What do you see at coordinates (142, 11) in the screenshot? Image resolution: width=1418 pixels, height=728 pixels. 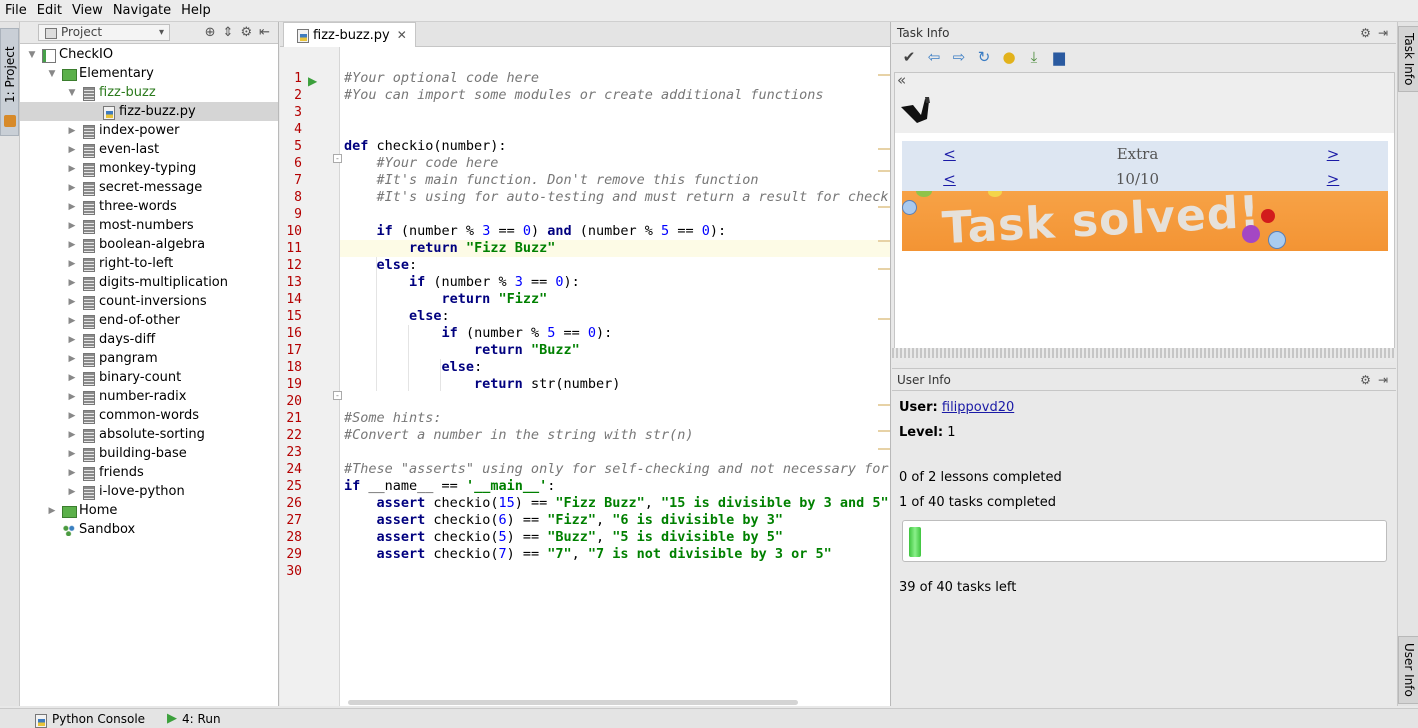 I see `menu-navigate: Navigate` at bounding box center [142, 11].